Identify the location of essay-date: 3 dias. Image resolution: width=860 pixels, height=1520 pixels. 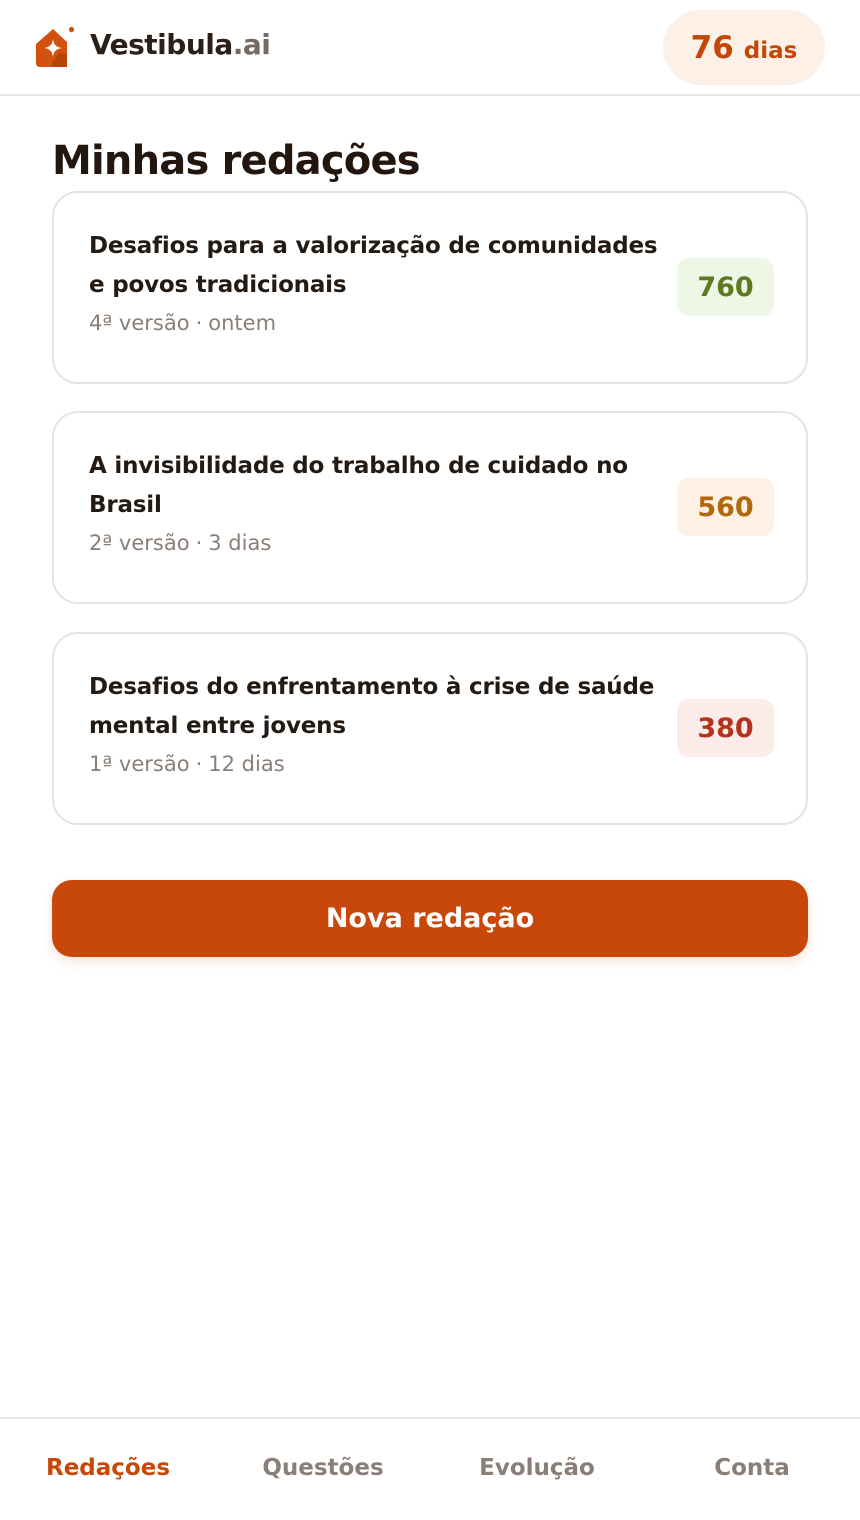
(240, 543).